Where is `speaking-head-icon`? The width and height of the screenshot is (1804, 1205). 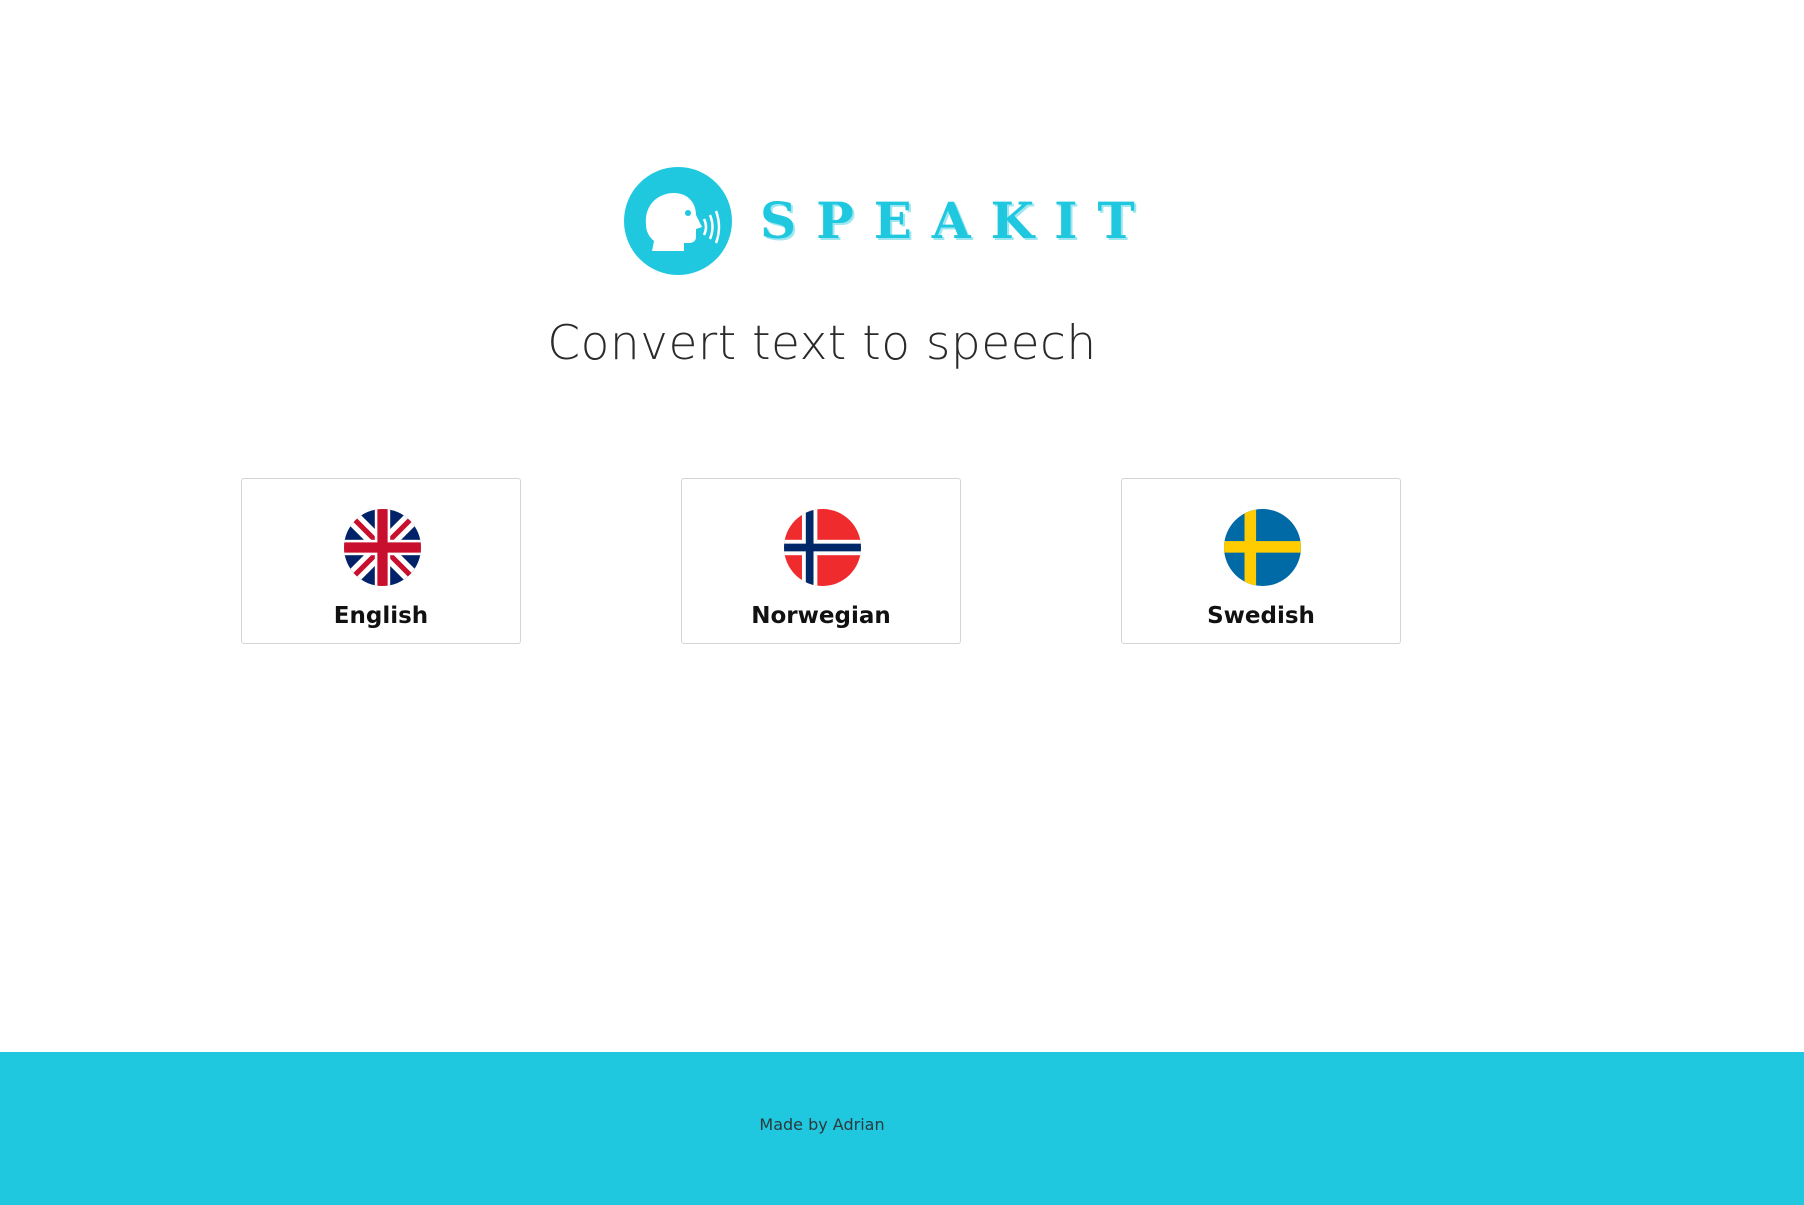 speaking-head-icon is located at coordinates (678, 221).